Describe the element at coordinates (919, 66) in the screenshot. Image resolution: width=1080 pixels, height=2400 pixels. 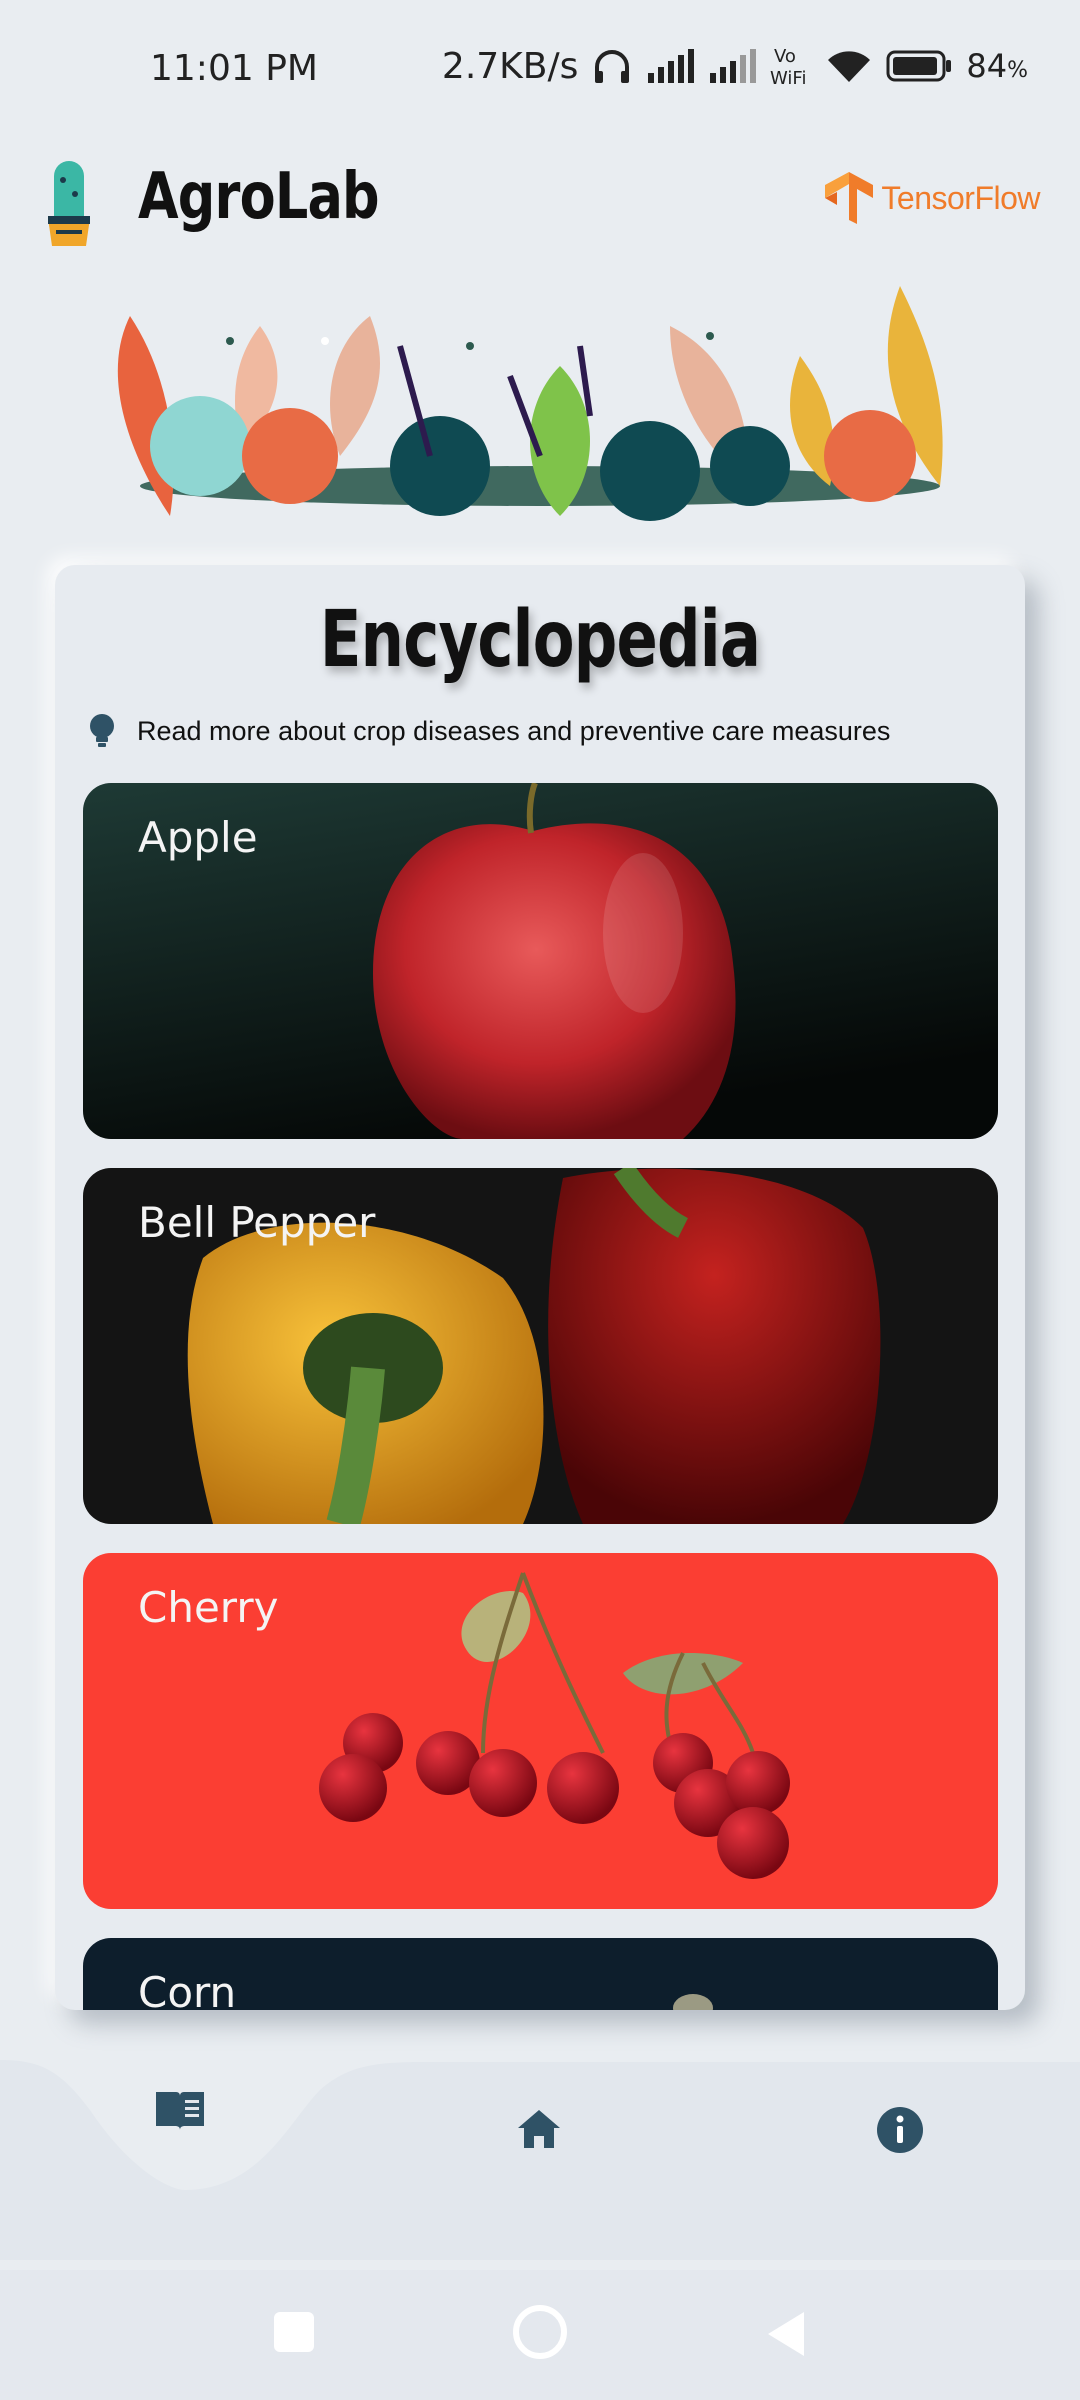
I see `battery-icon` at that location.